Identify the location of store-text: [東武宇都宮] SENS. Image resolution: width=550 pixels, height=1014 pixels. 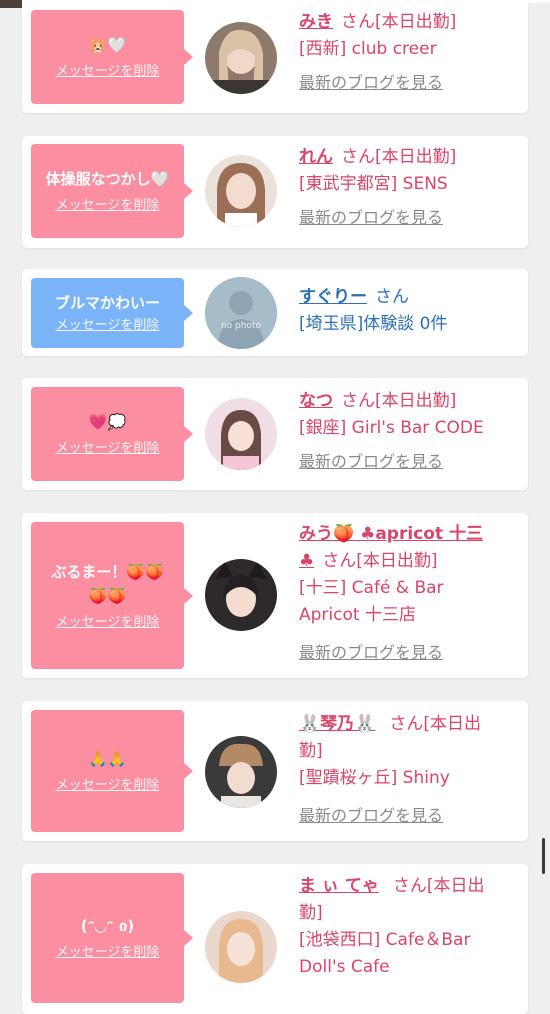
(373, 184).